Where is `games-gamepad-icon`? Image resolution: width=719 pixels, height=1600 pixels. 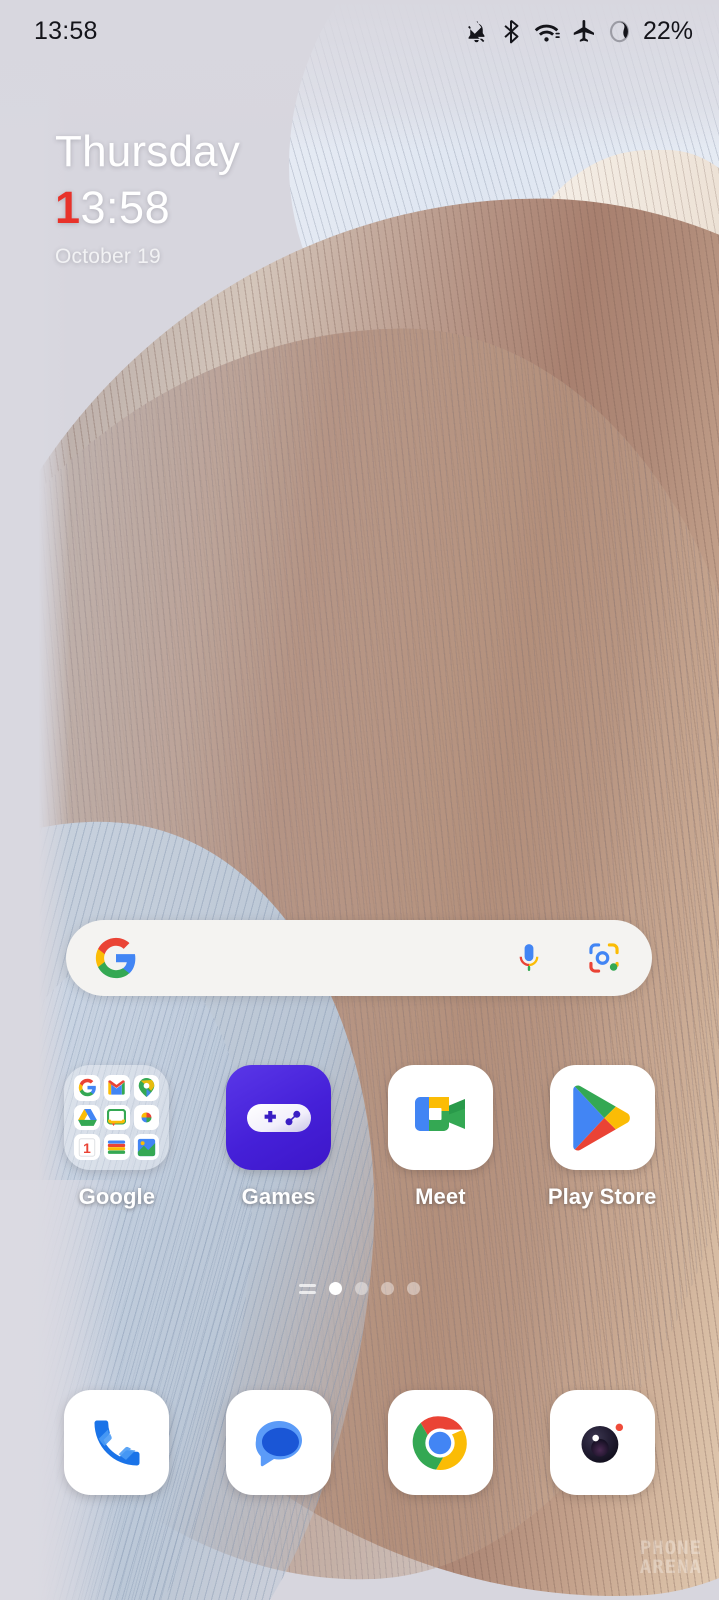
games-gamepad-icon is located at coordinates (279, 1117).